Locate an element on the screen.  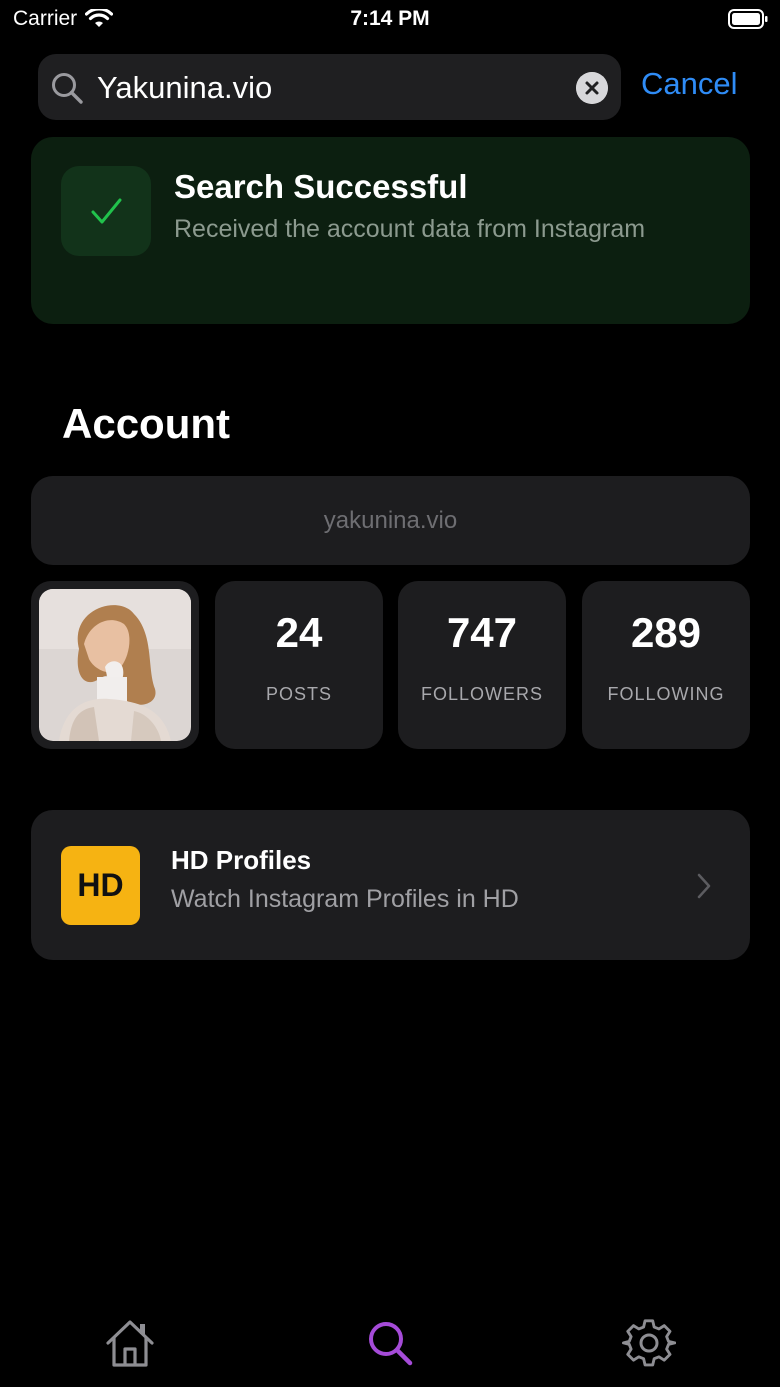
search-icon is located at coordinates (67, 88).